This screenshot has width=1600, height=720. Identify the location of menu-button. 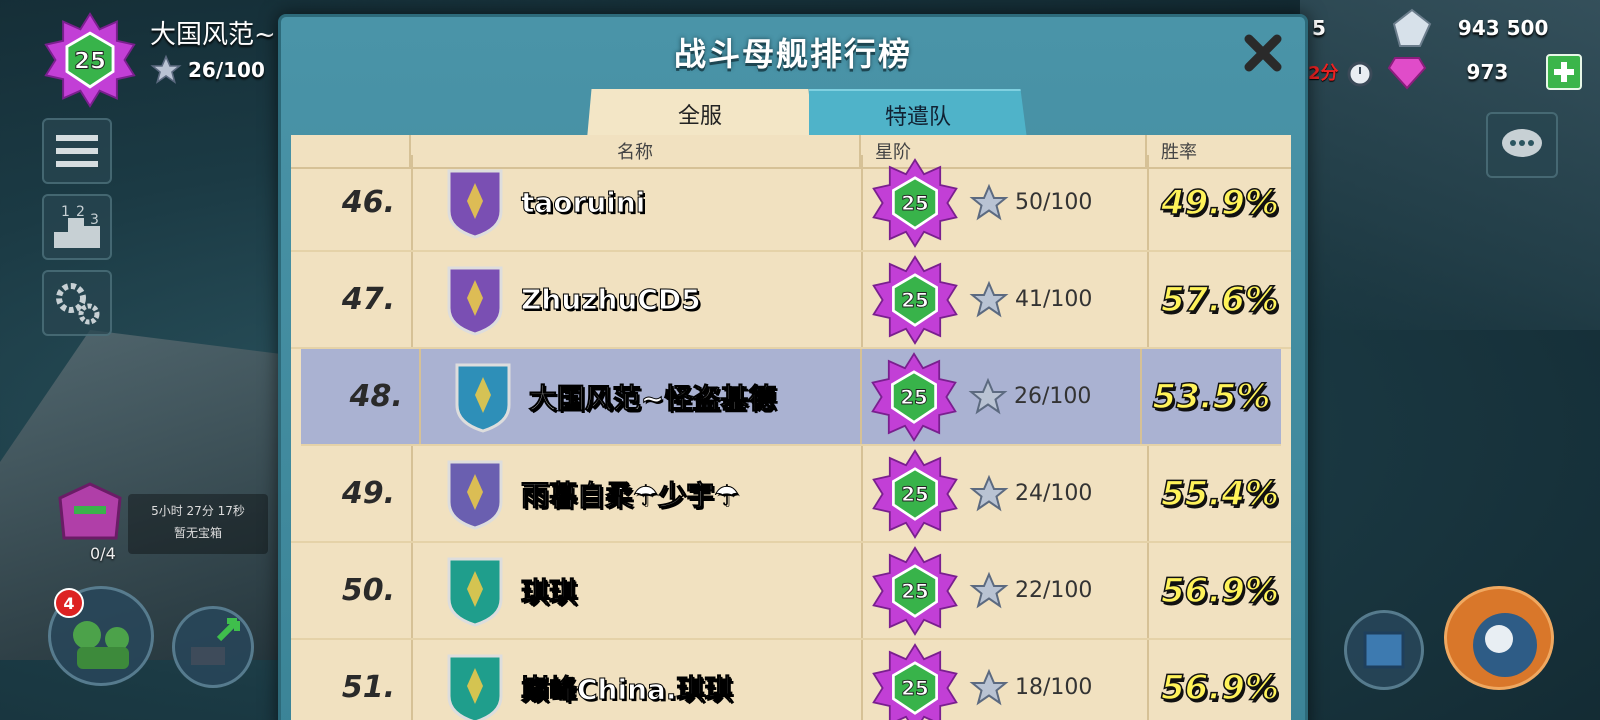
(77, 151).